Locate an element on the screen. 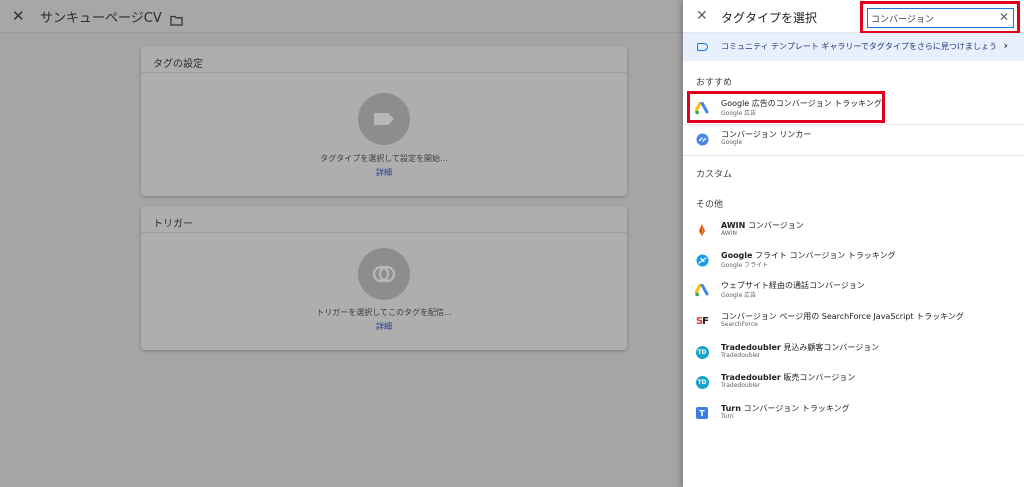 The image size is (1024, 487). item-vendor: Google is located at coordinates (732, 142).